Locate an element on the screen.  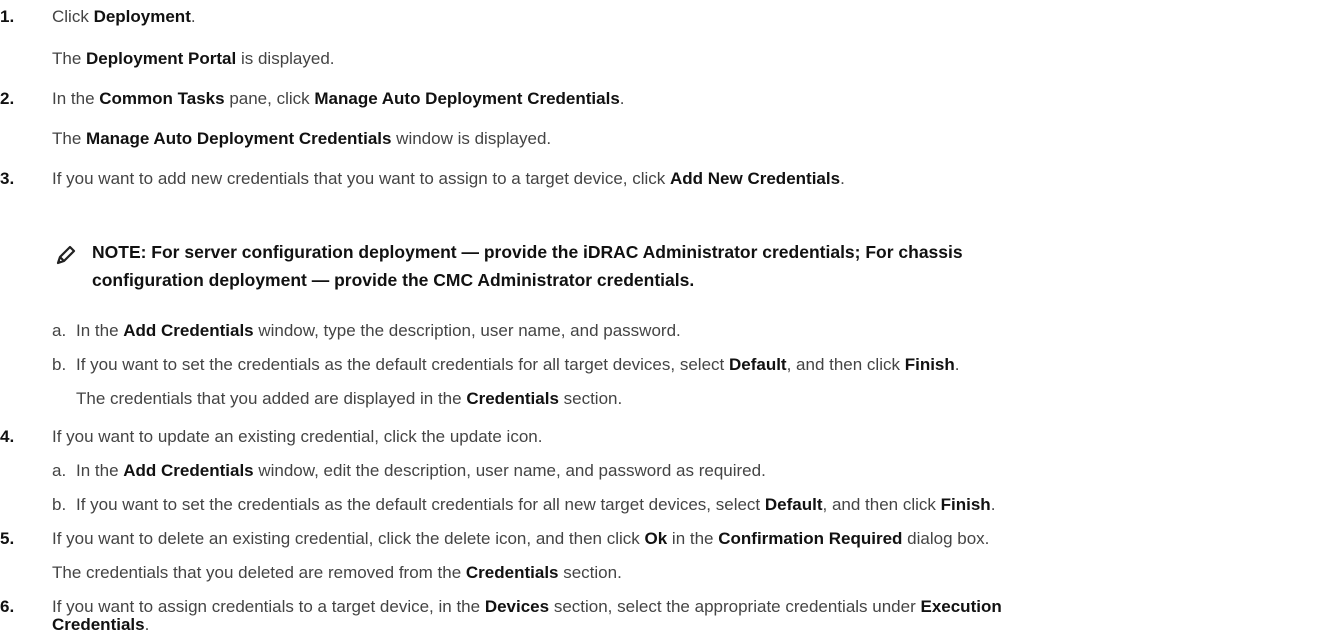
ui-term: Confirmation Required is located at coordinates (810, 538).